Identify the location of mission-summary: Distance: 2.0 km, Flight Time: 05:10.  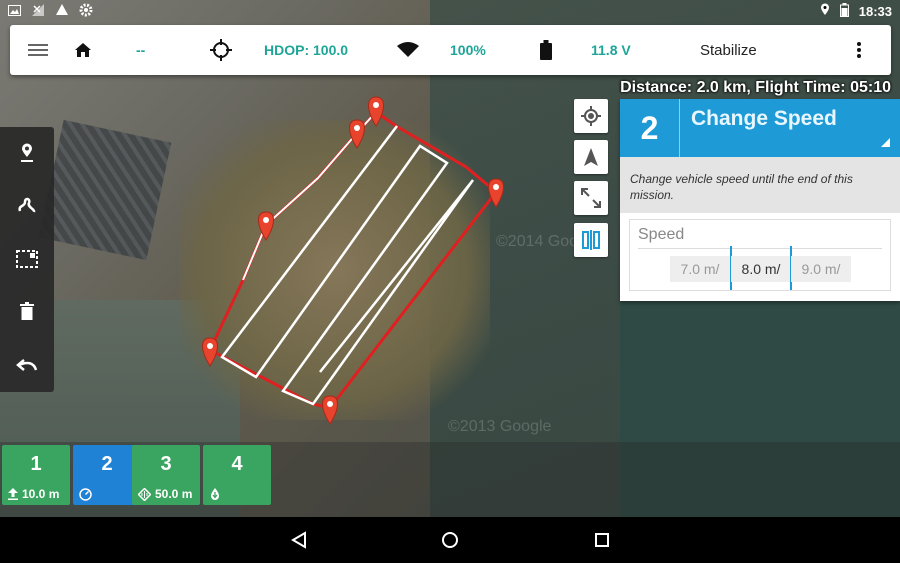
(755, 87).